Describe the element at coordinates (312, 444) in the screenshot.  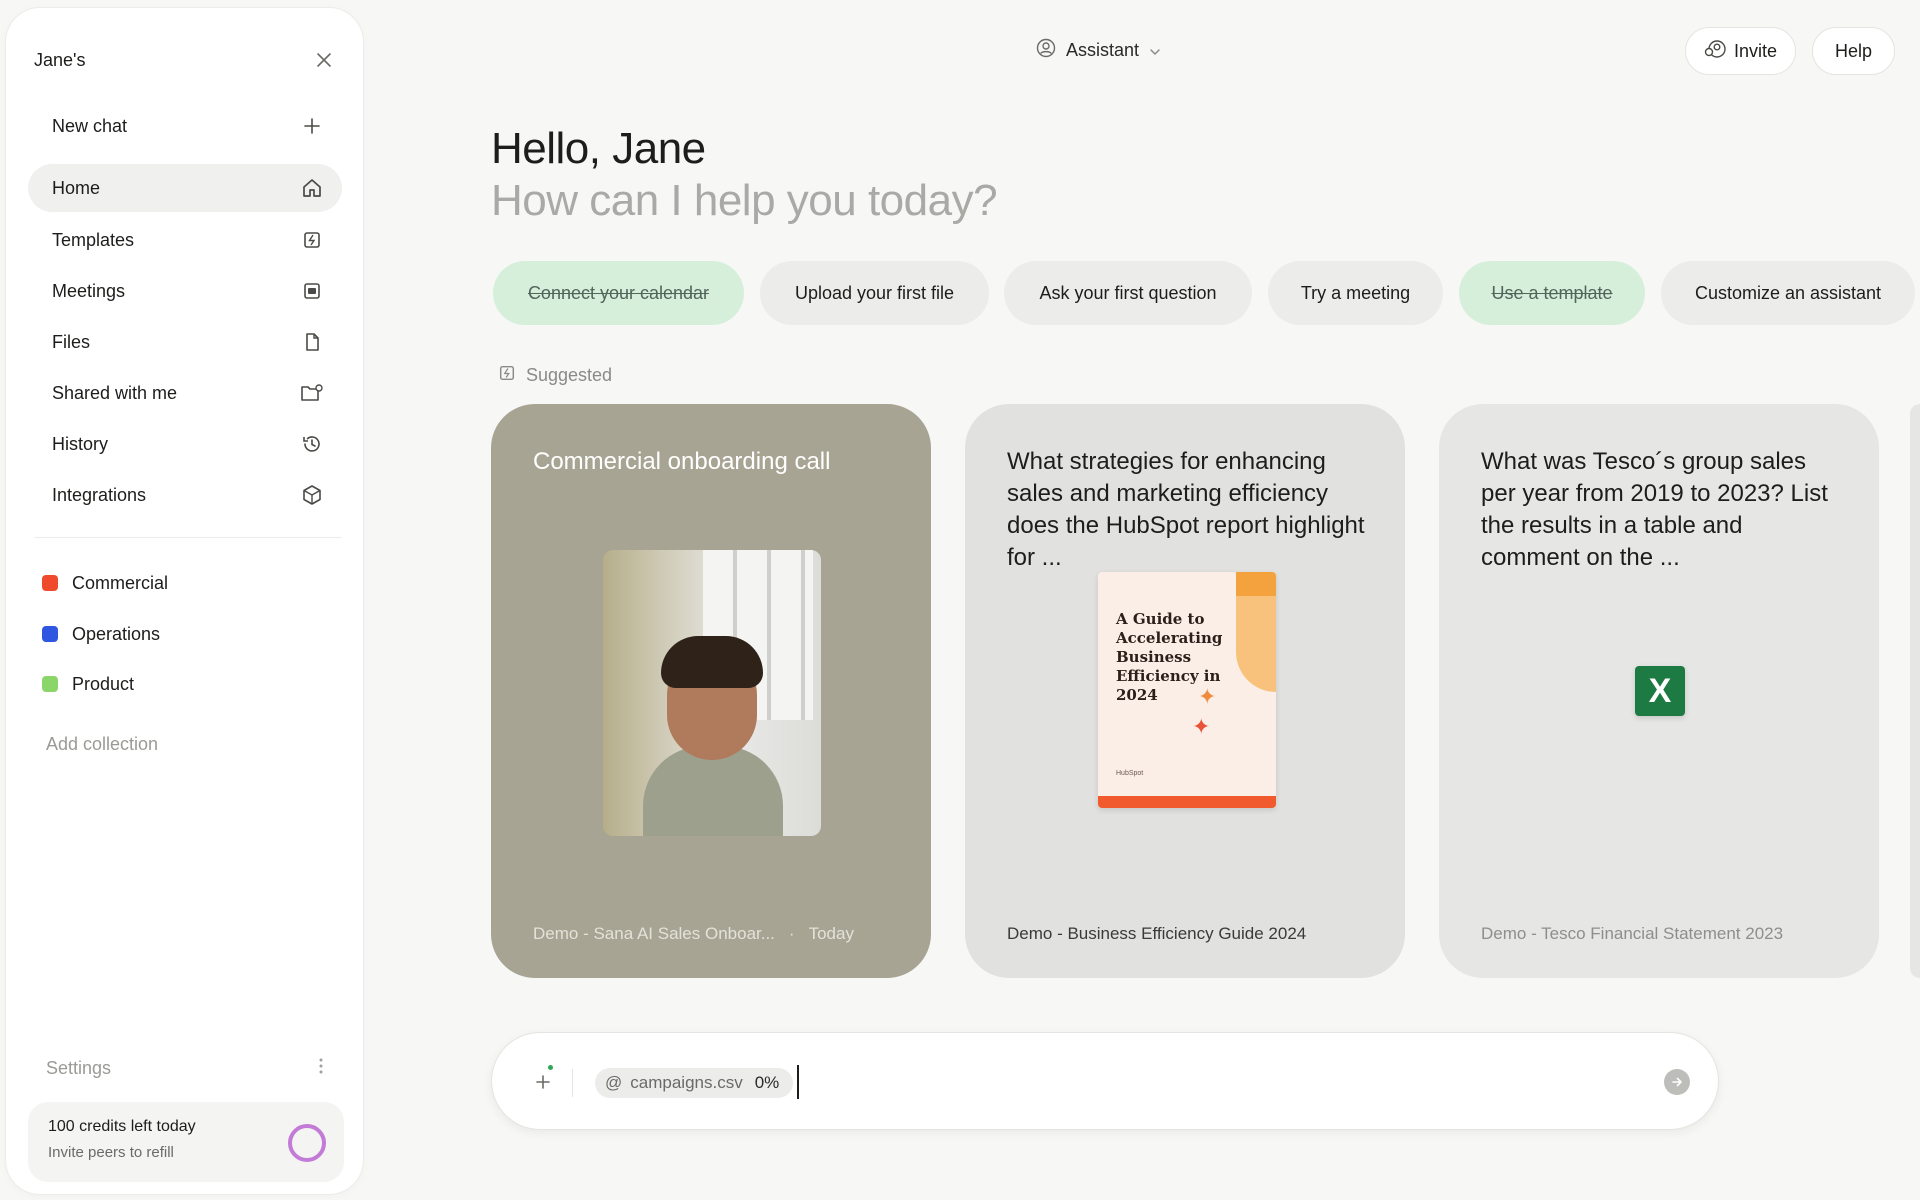
I see `history-icon` at that location.